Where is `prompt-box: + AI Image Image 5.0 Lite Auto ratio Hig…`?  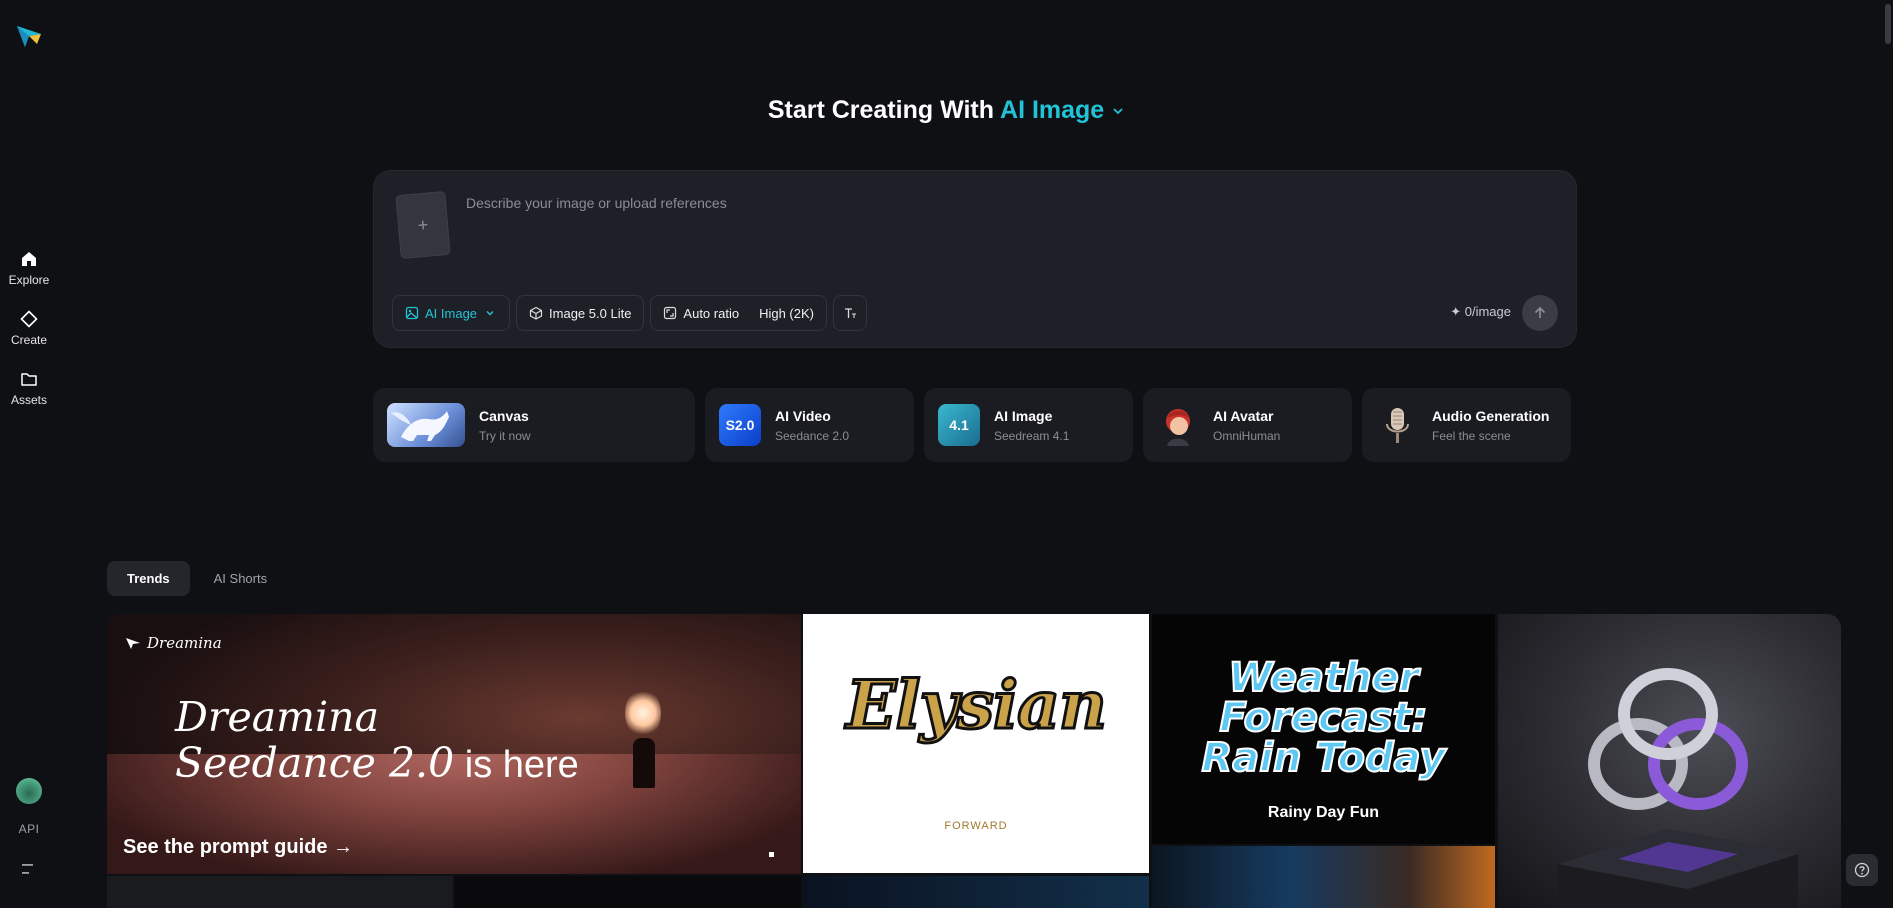 prompt-box: + AI Image Image 5.0 Lite Auto ratio Hig… is located at coordinates (975, 259).